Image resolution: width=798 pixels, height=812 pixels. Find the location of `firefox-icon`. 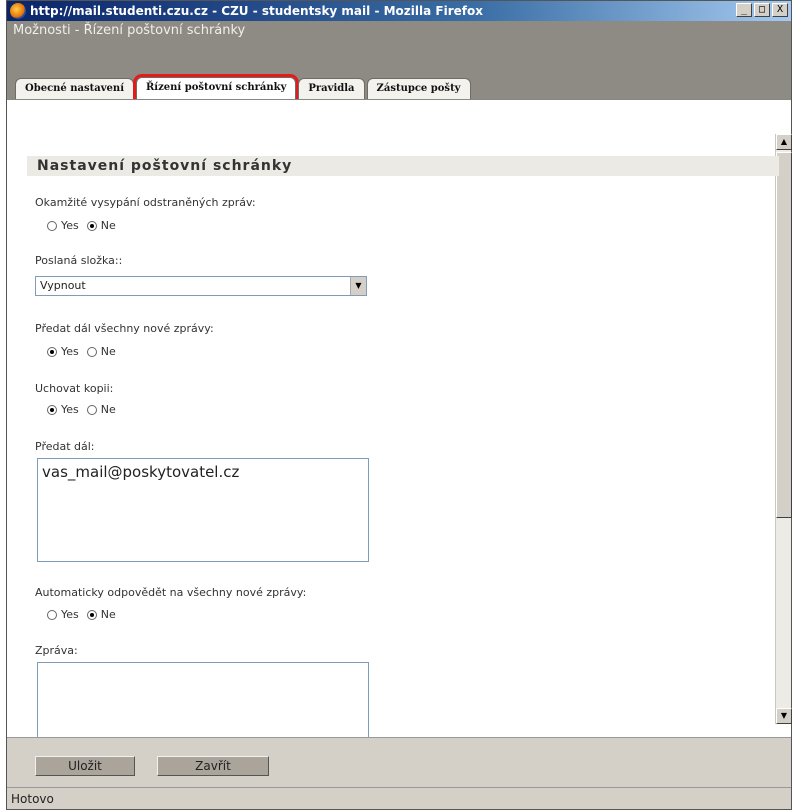

firefox-icon is located at coordinates (18, 11).